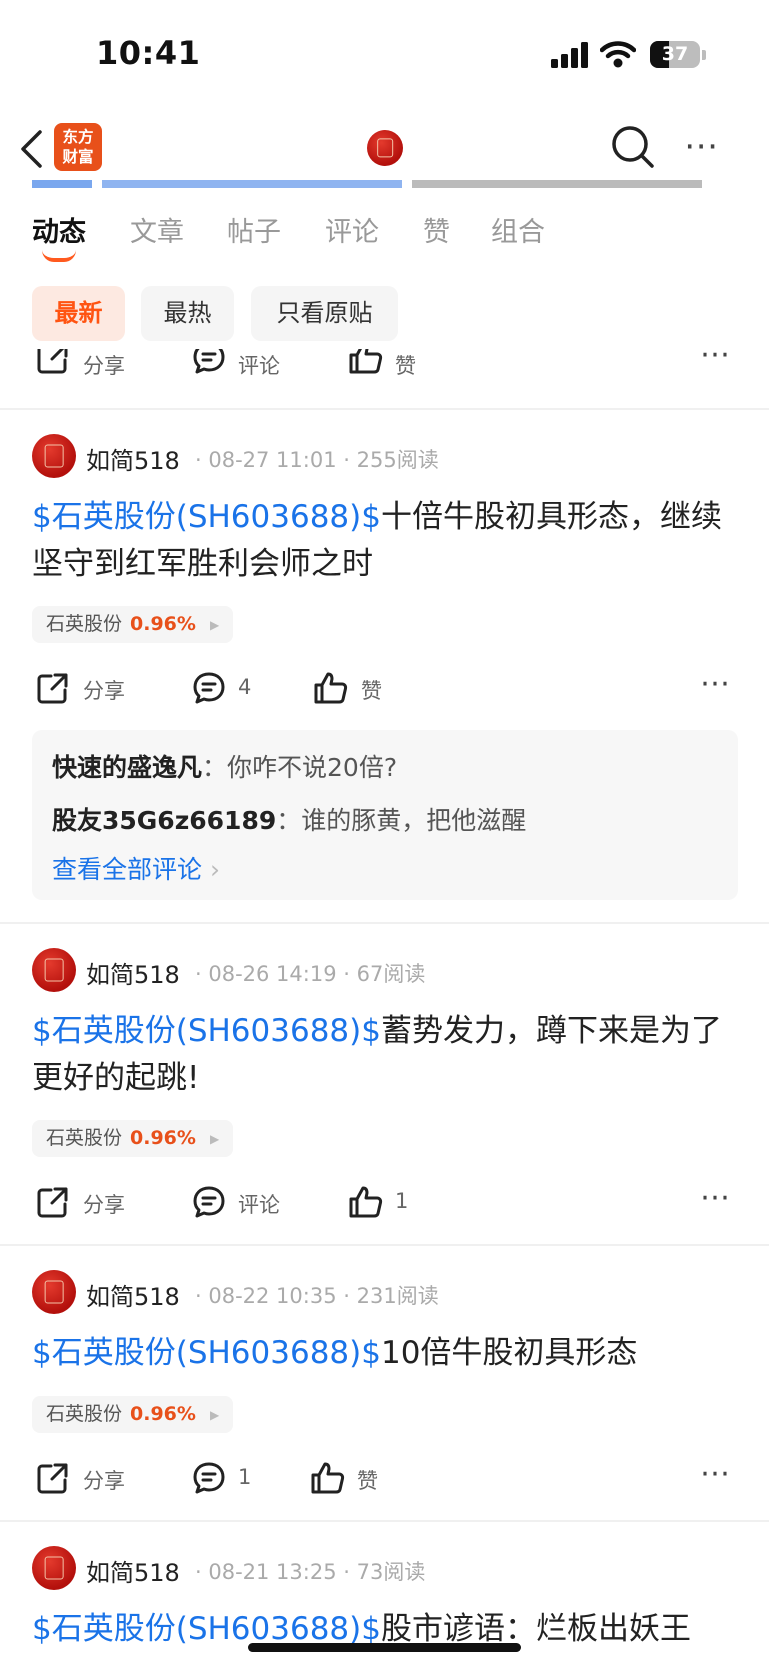  What do you see at coordinates (324, 313) in the screenshot?
I see `filter-original-only: 只看原贴` at bounding box center [324, 313].